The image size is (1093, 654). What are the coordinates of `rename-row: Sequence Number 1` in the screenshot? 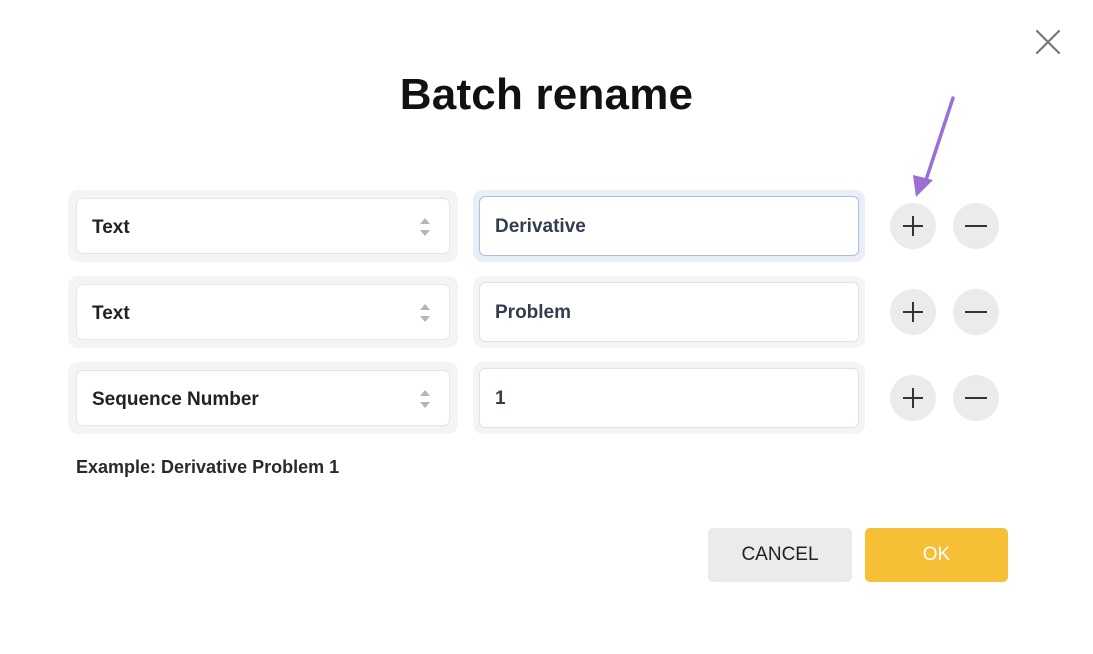 It's located at (538, 398).